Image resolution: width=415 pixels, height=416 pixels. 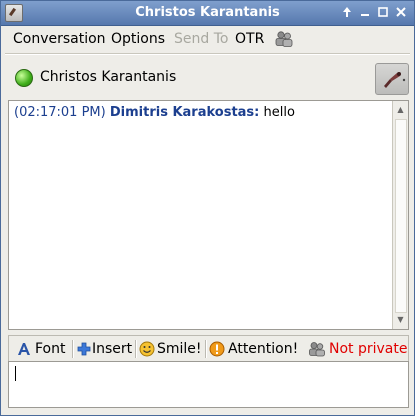 What do you see at coordinates (108, 77) in the screenshot?
I see `buddy-name: Christos Karantanis` at bounding box center [108, 77].